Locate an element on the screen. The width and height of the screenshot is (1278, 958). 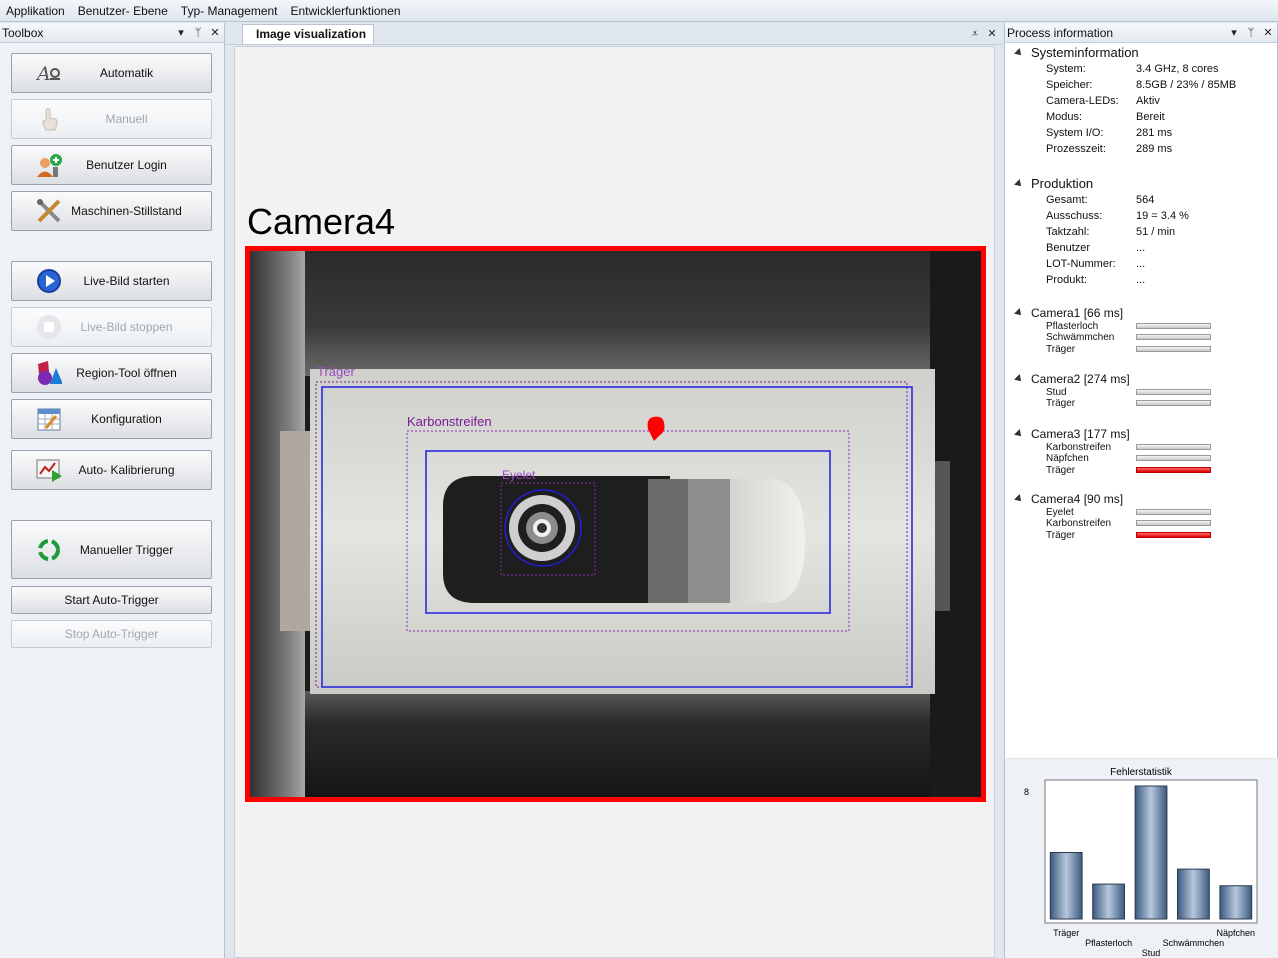
systeminformation-key: Prozesszeit: is located at coordinates (1076, 149).